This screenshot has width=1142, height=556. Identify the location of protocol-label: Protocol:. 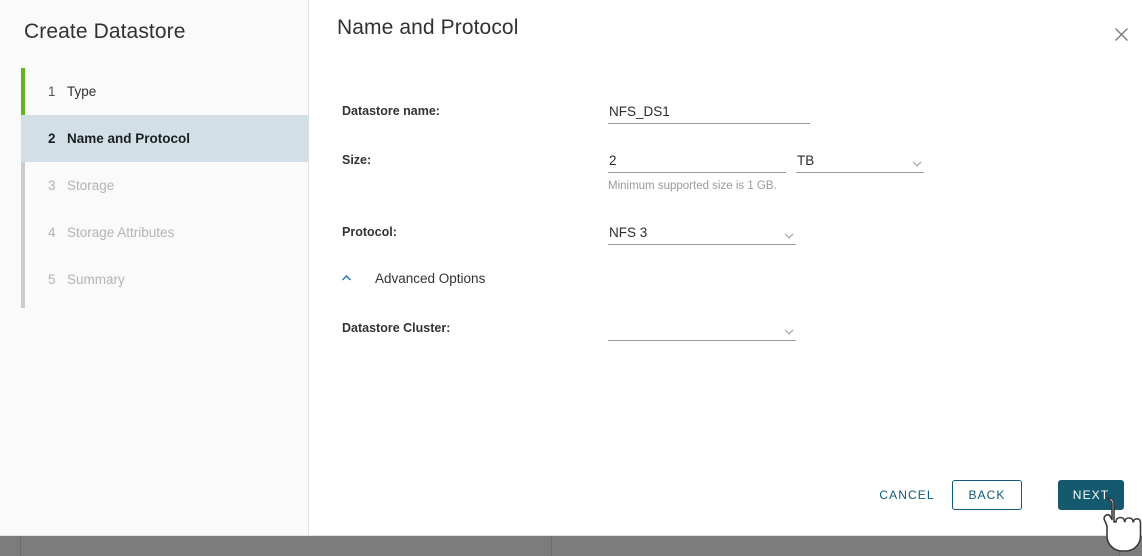
(369, 232).